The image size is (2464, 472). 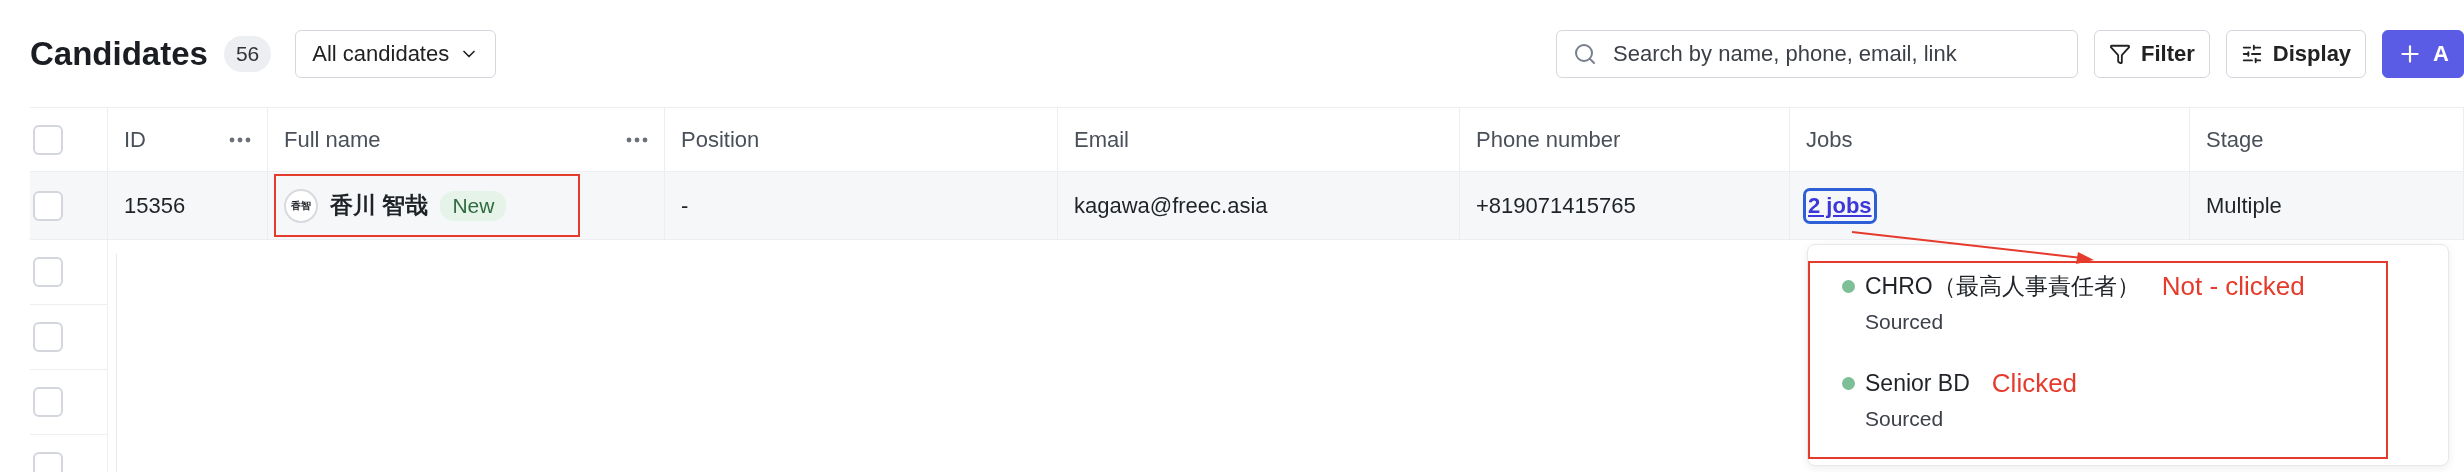 What do you see at coordinates (301, 205) in the screenshot?
I see `avatar: 香智` at bounding box center [301, 205].